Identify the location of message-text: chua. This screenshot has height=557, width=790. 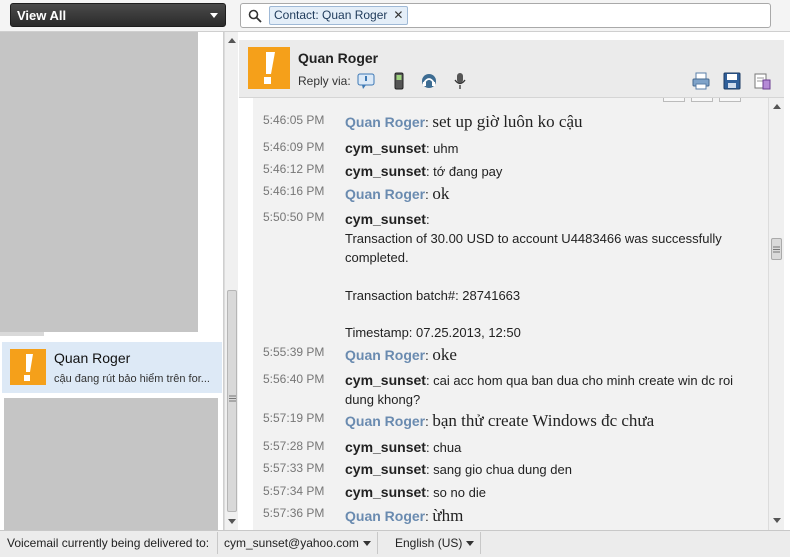
(447, 447).